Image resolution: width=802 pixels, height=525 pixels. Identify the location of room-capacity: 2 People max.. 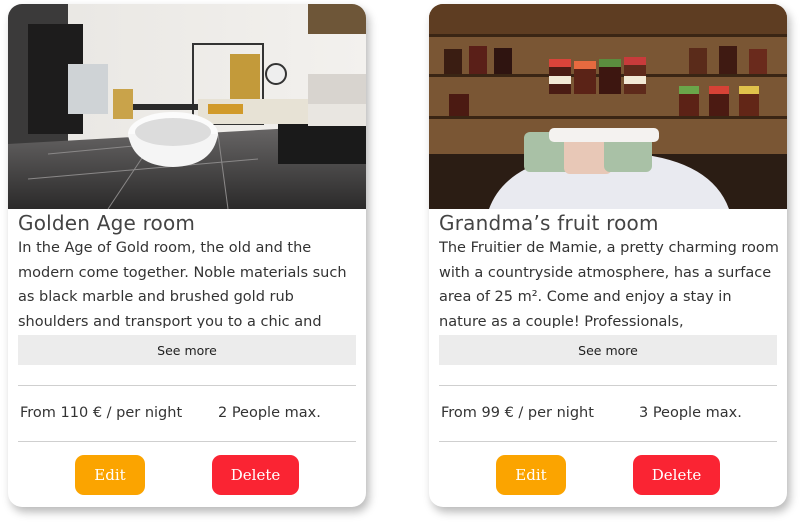
(269, 413).